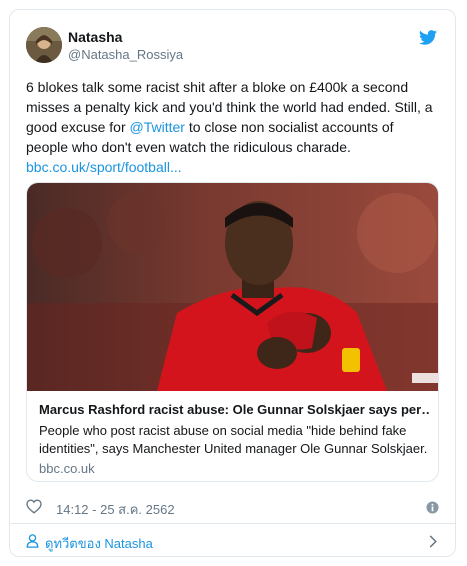 The image size is (467, 566). I want to click on tweet-meta: 14:12 - 25 ส.ค. 2562, so click(232, 508).